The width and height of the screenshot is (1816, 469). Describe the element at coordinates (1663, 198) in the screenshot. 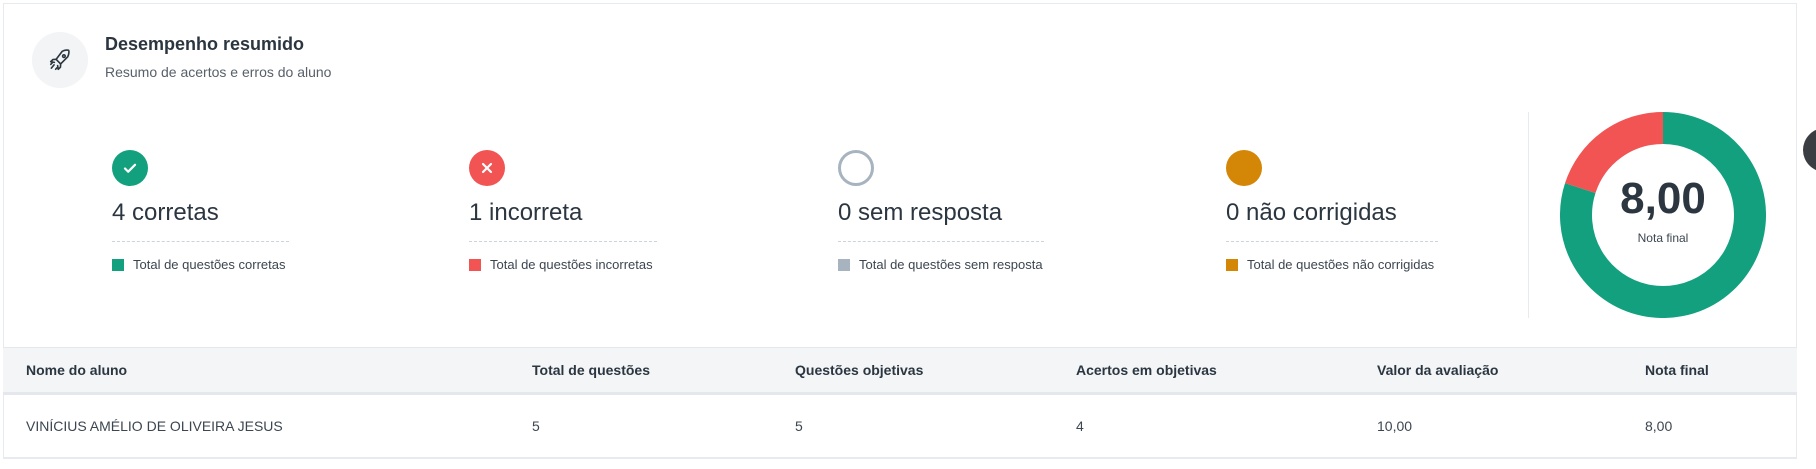

I see `final-score-value: 8,00` at that location.